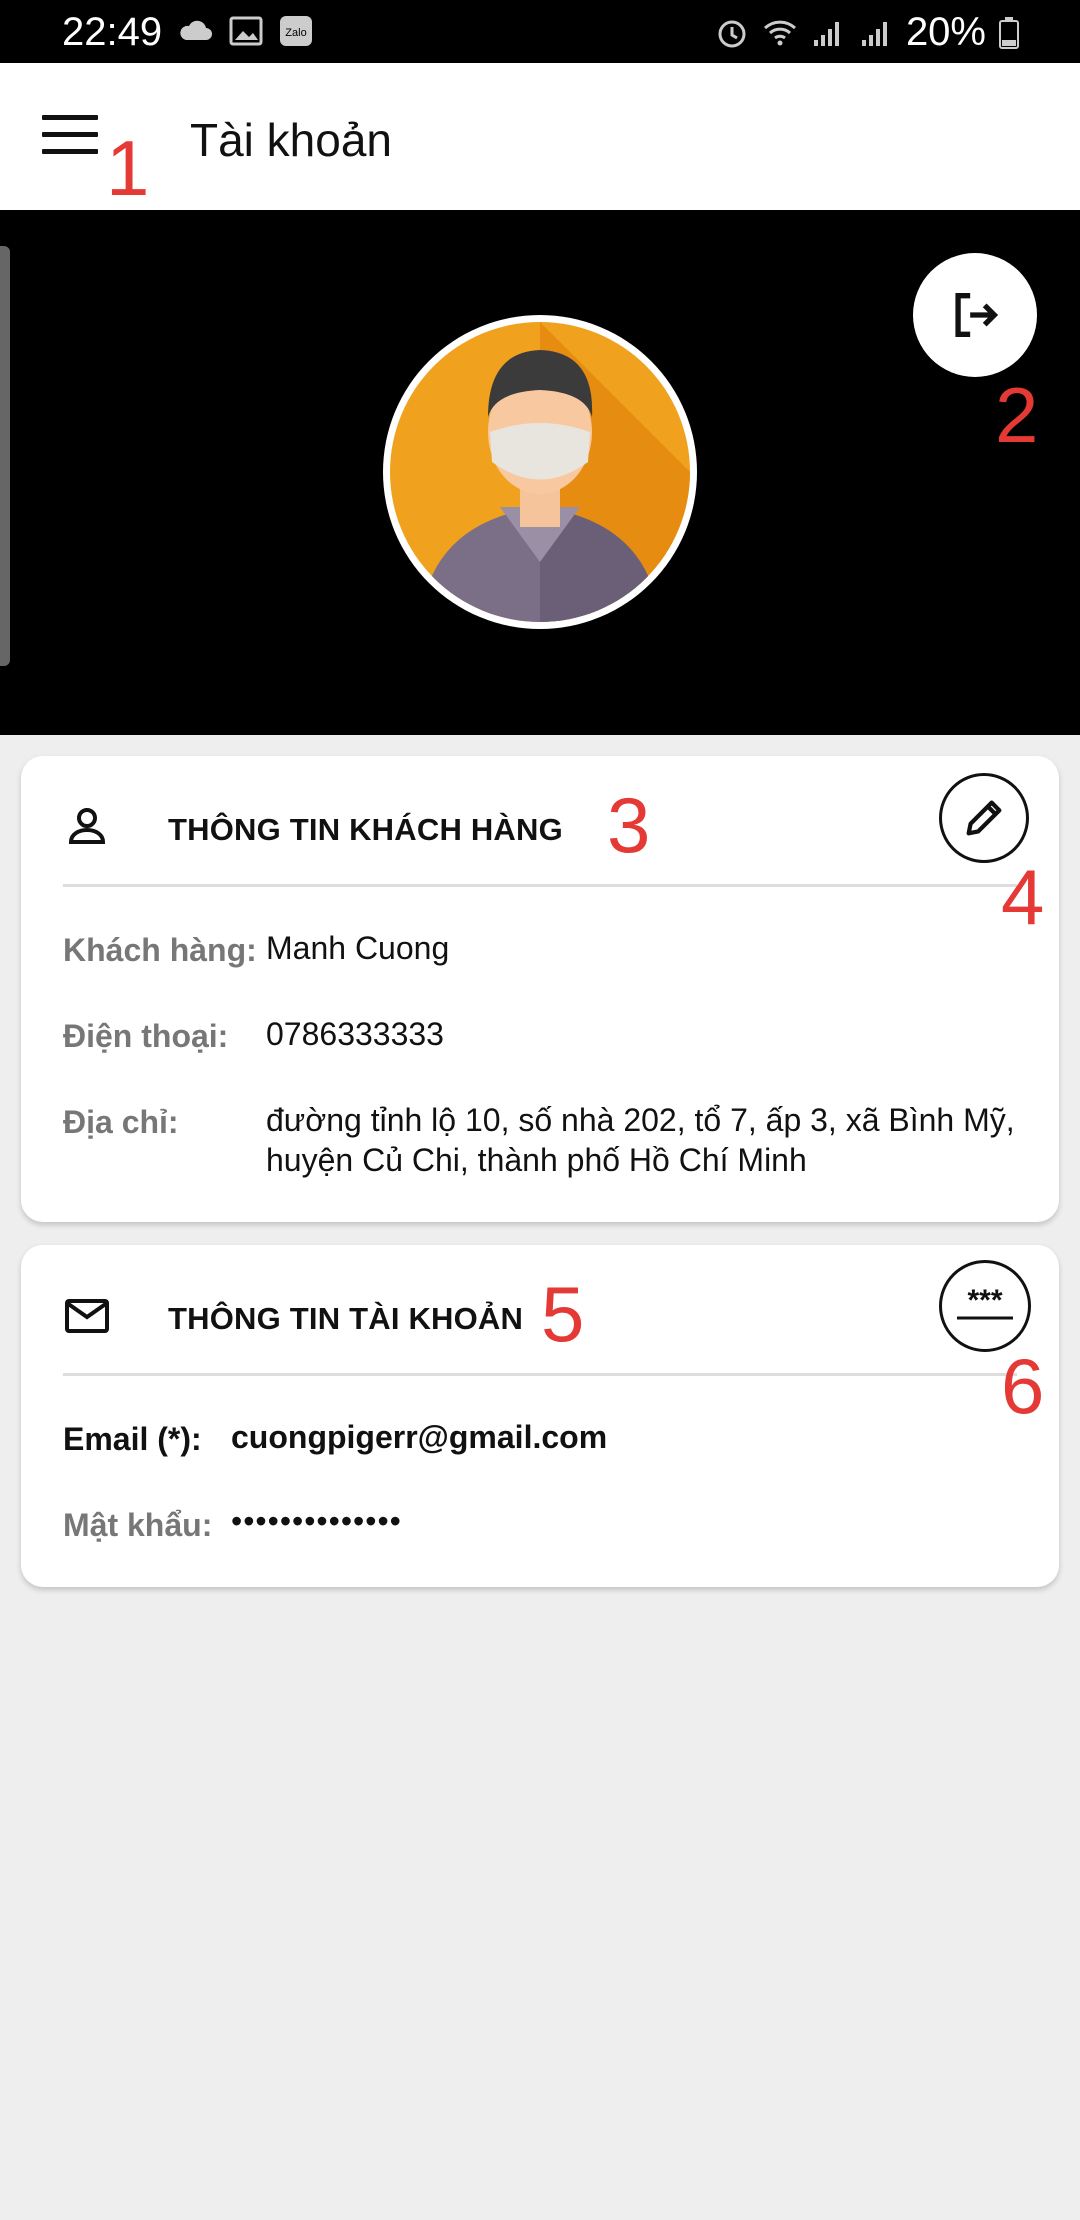 The width and height of the screenshot is (1080, 2220). Describe the element at coordinates (1009, 32) in the screenshot. I see `battery-icon` at that location.